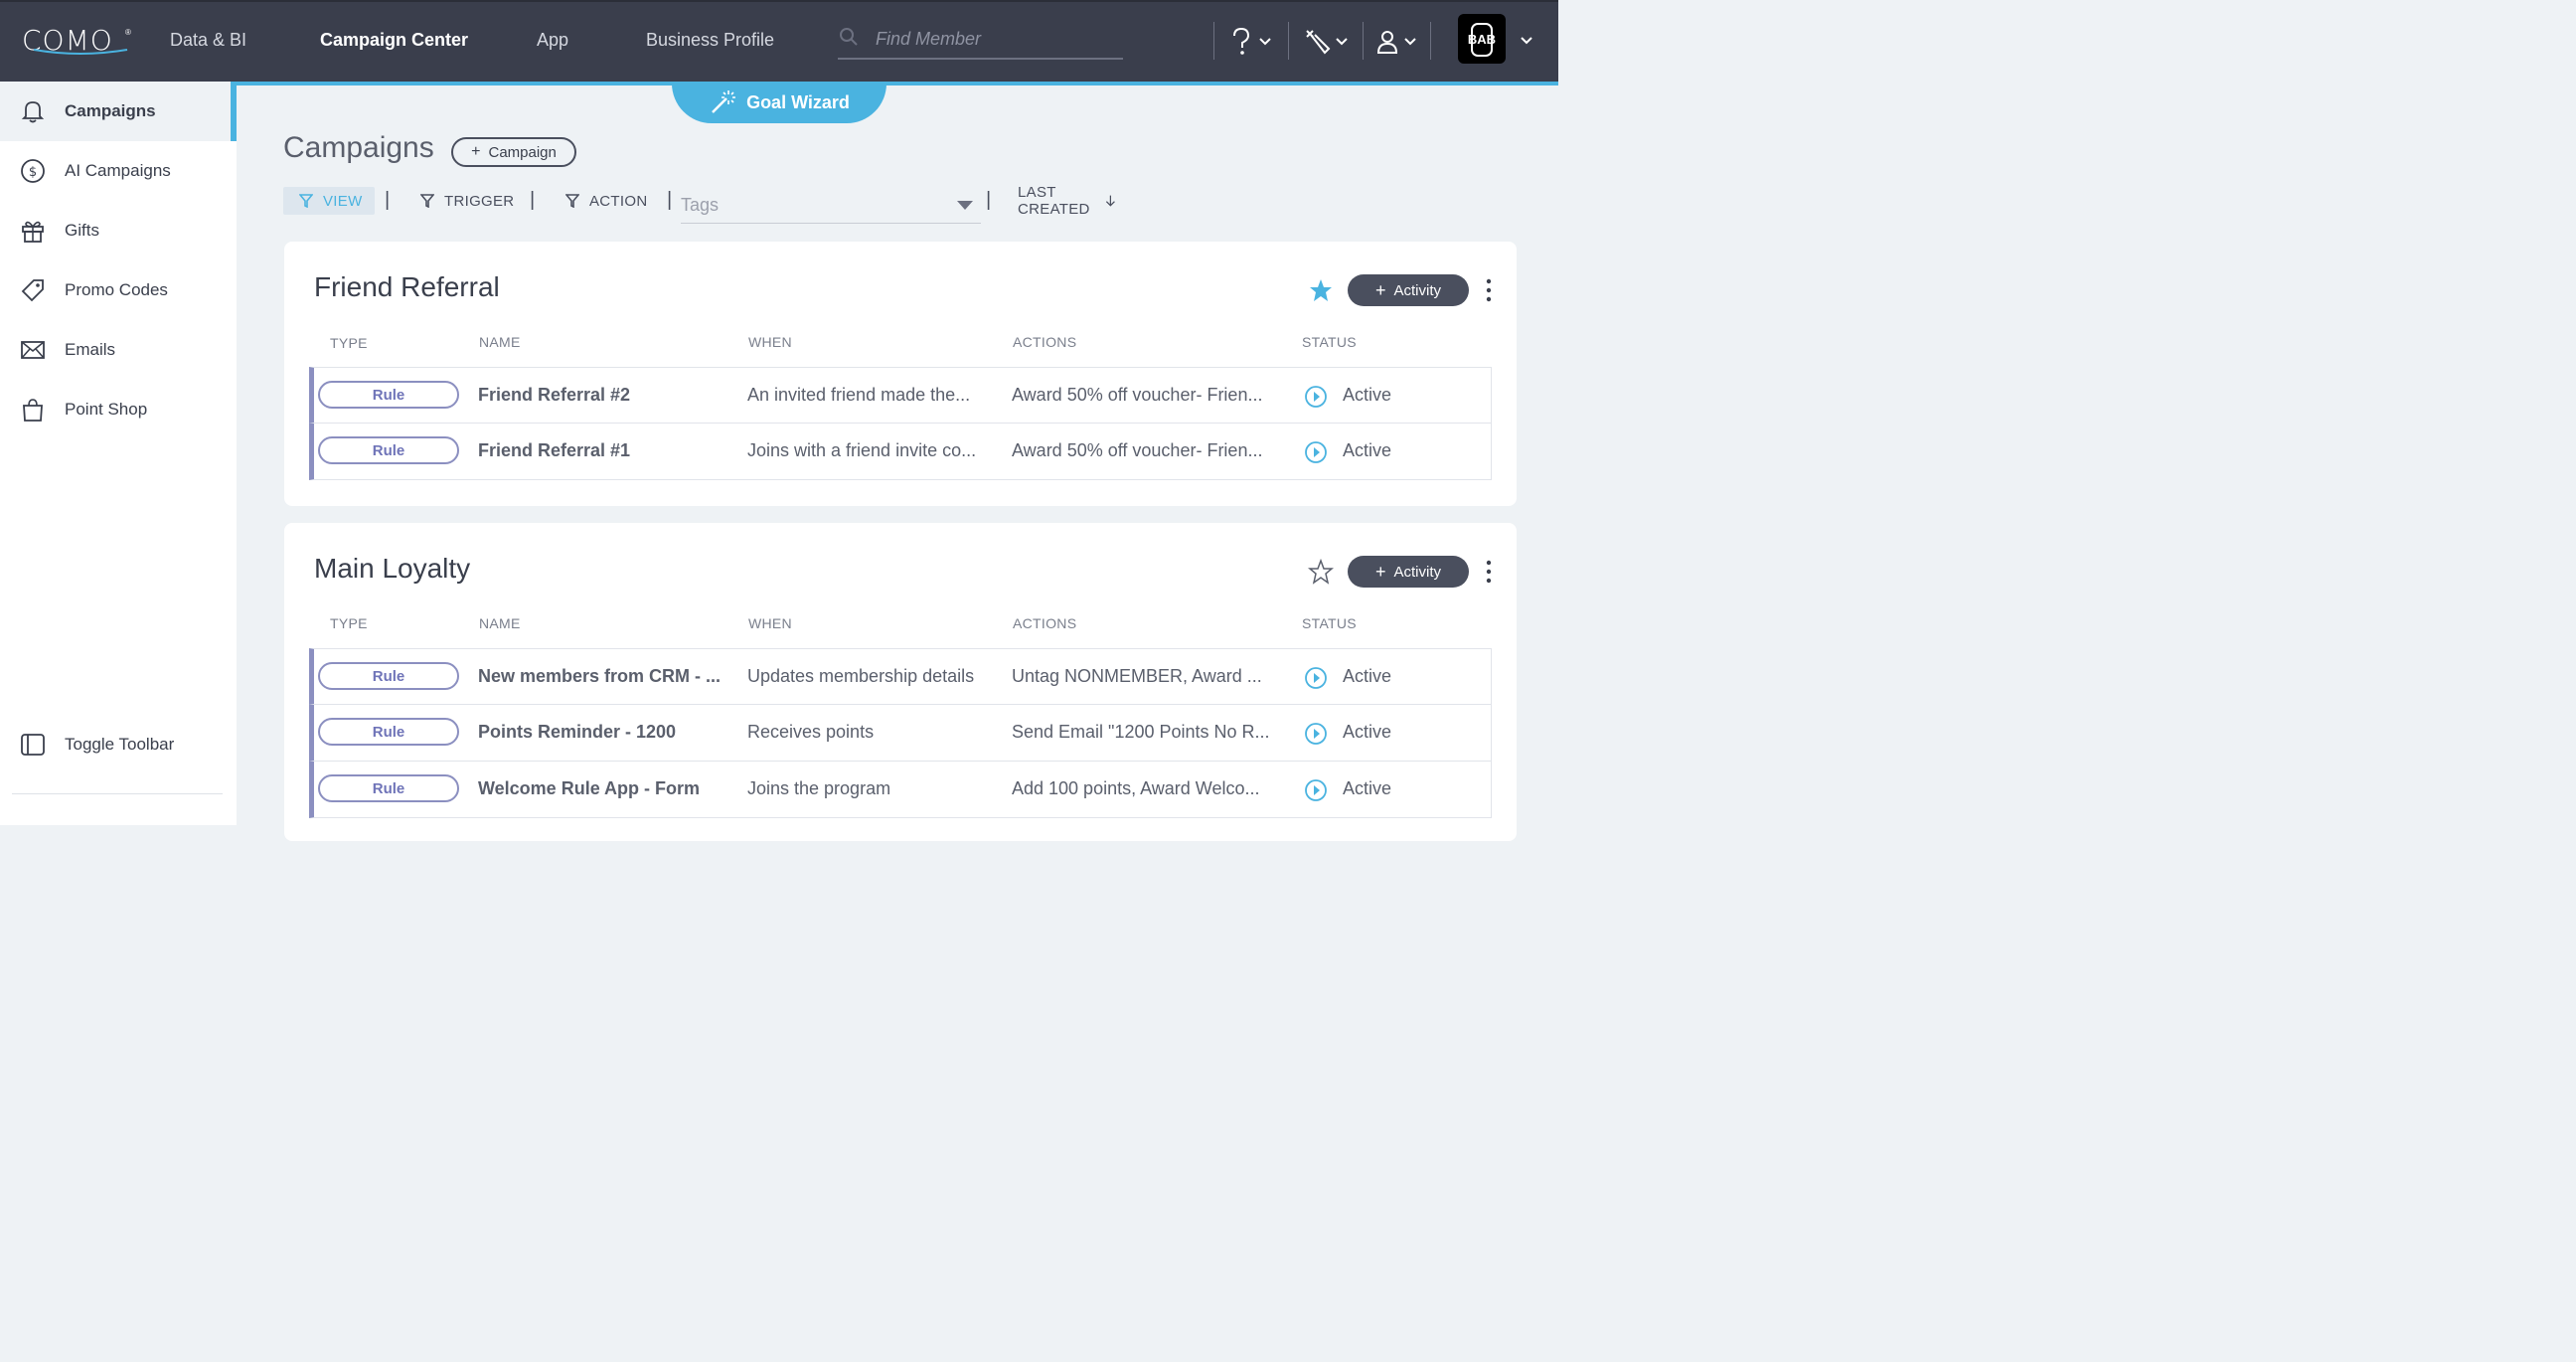 The width and height of the screenshot is (2576, 1362). What do you see at coordinates (1417, 290) in the screenshot?
I see `add-activity-label: Activity` at bounding box center [1417, 290].